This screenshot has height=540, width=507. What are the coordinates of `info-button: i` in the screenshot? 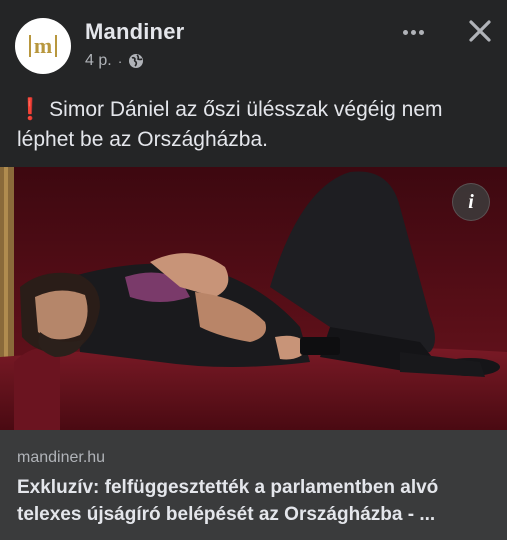 It's located at (471, 202).